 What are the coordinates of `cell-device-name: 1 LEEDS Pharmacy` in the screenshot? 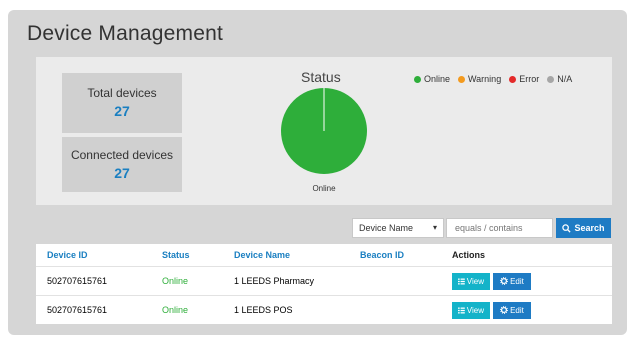 It's located at (274, 281).